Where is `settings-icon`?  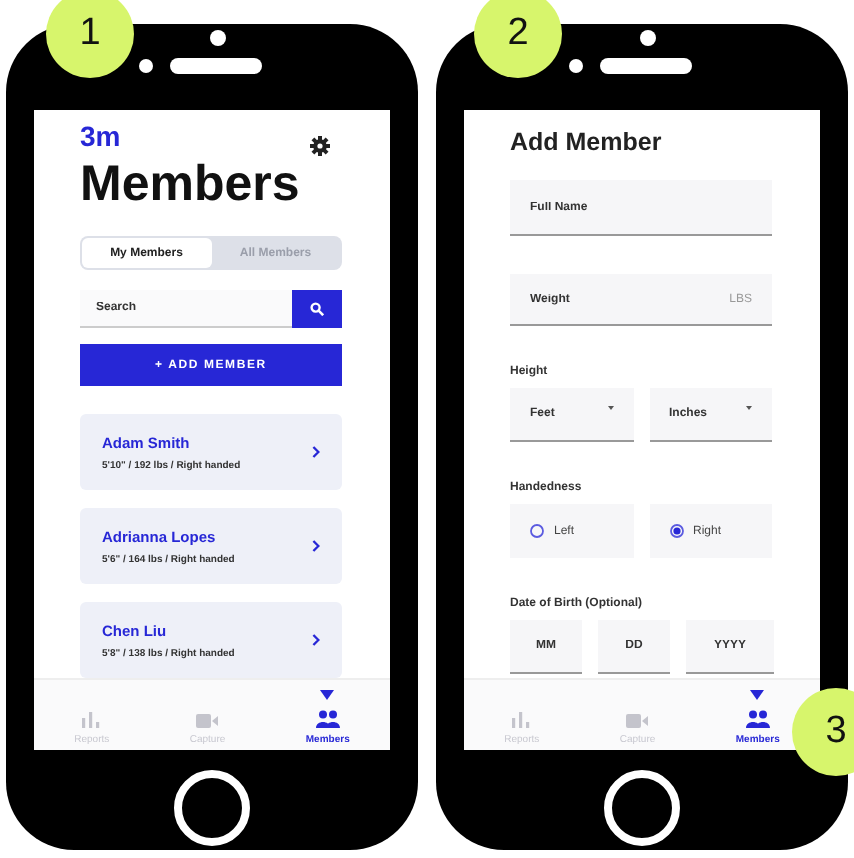 settings-icon is located at coordinates (320, 146).